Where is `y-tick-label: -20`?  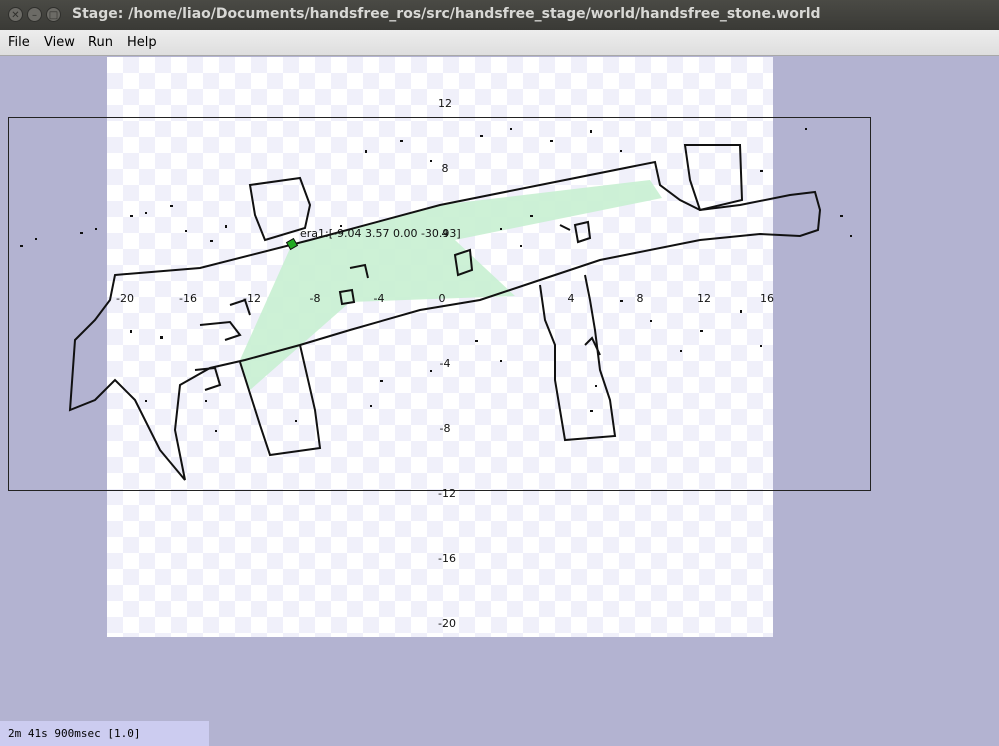
y-tick-label: -20 is located at coordinates (447, 623).